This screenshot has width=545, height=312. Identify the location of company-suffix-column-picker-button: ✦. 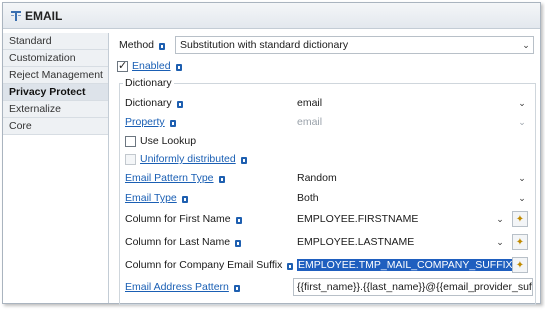
(520, 265).